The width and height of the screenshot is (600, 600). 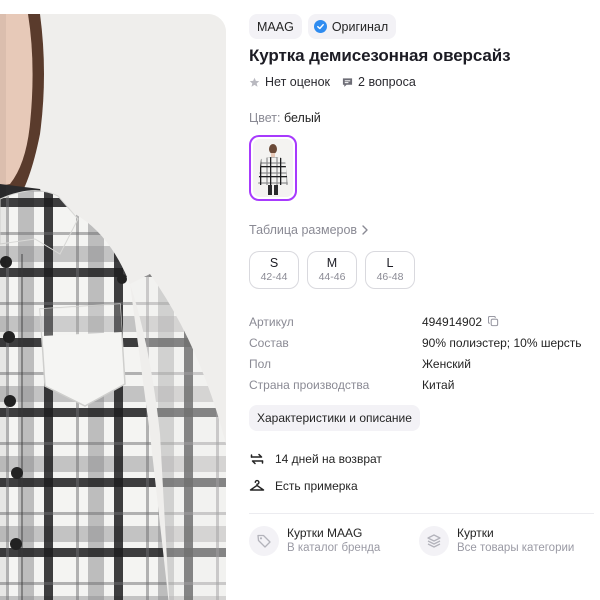 What do you see at coordinates (421, 118) in the screenshot?
I see `color-label: Цвет: белый` at bounding box center [421, 118].